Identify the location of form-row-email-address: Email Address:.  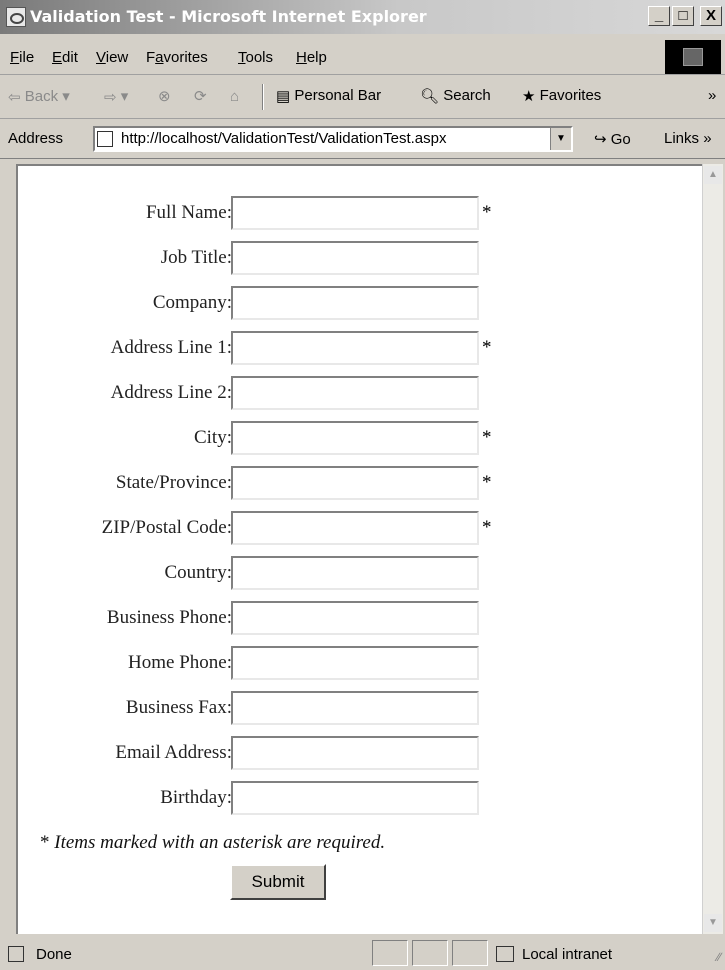
(361, 756).